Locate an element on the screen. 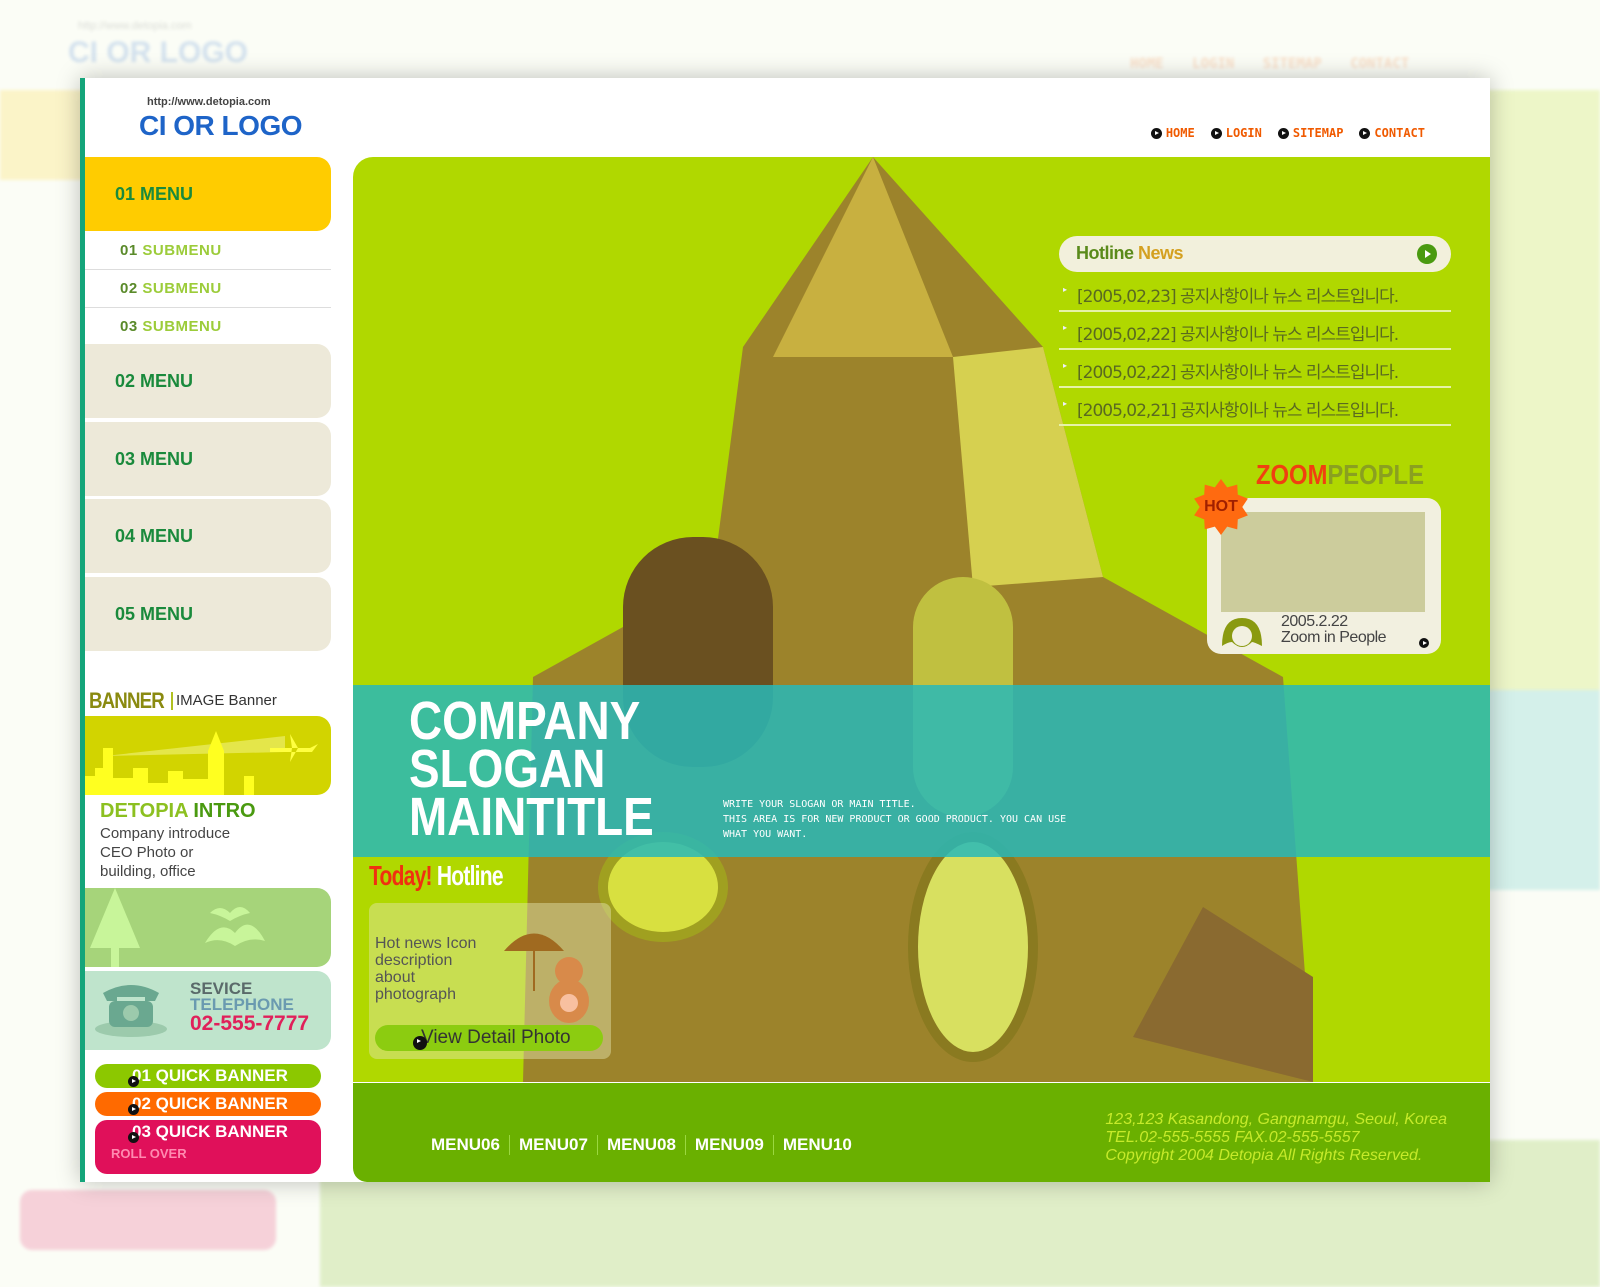 The image size is (1600, 1287). tree-bat-illustration is located at coordinates (177, 927).